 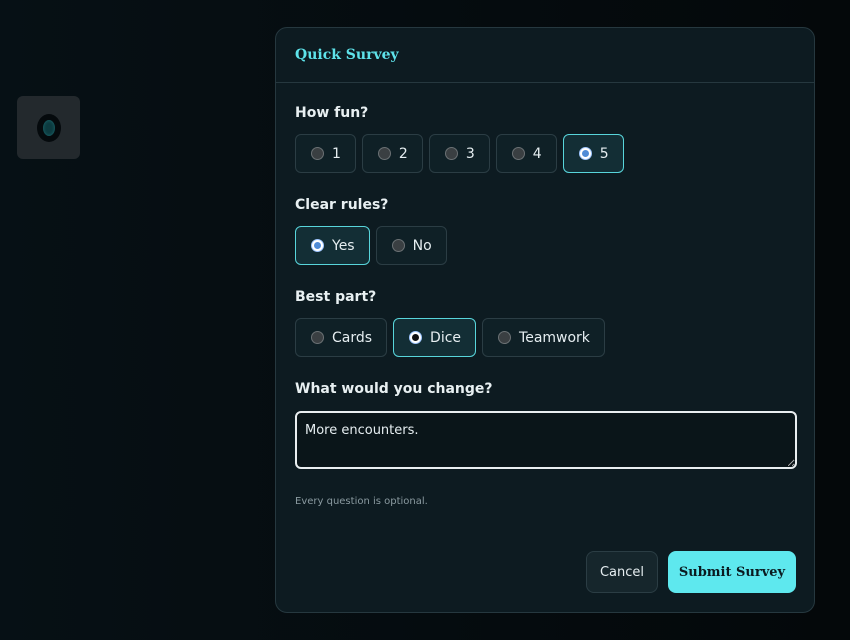 I want to click on question-clear-rules: Clear rules? Yes No, so click(x=545, y=230).